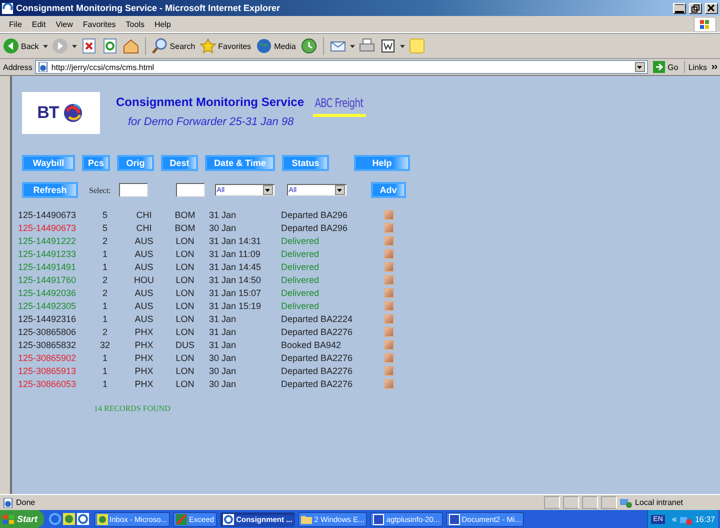  What do you see at coordinates (48, 370) in the screenshot?
I see `waybill-cell-text: 125-30865913` at bounding box center [48, 370].